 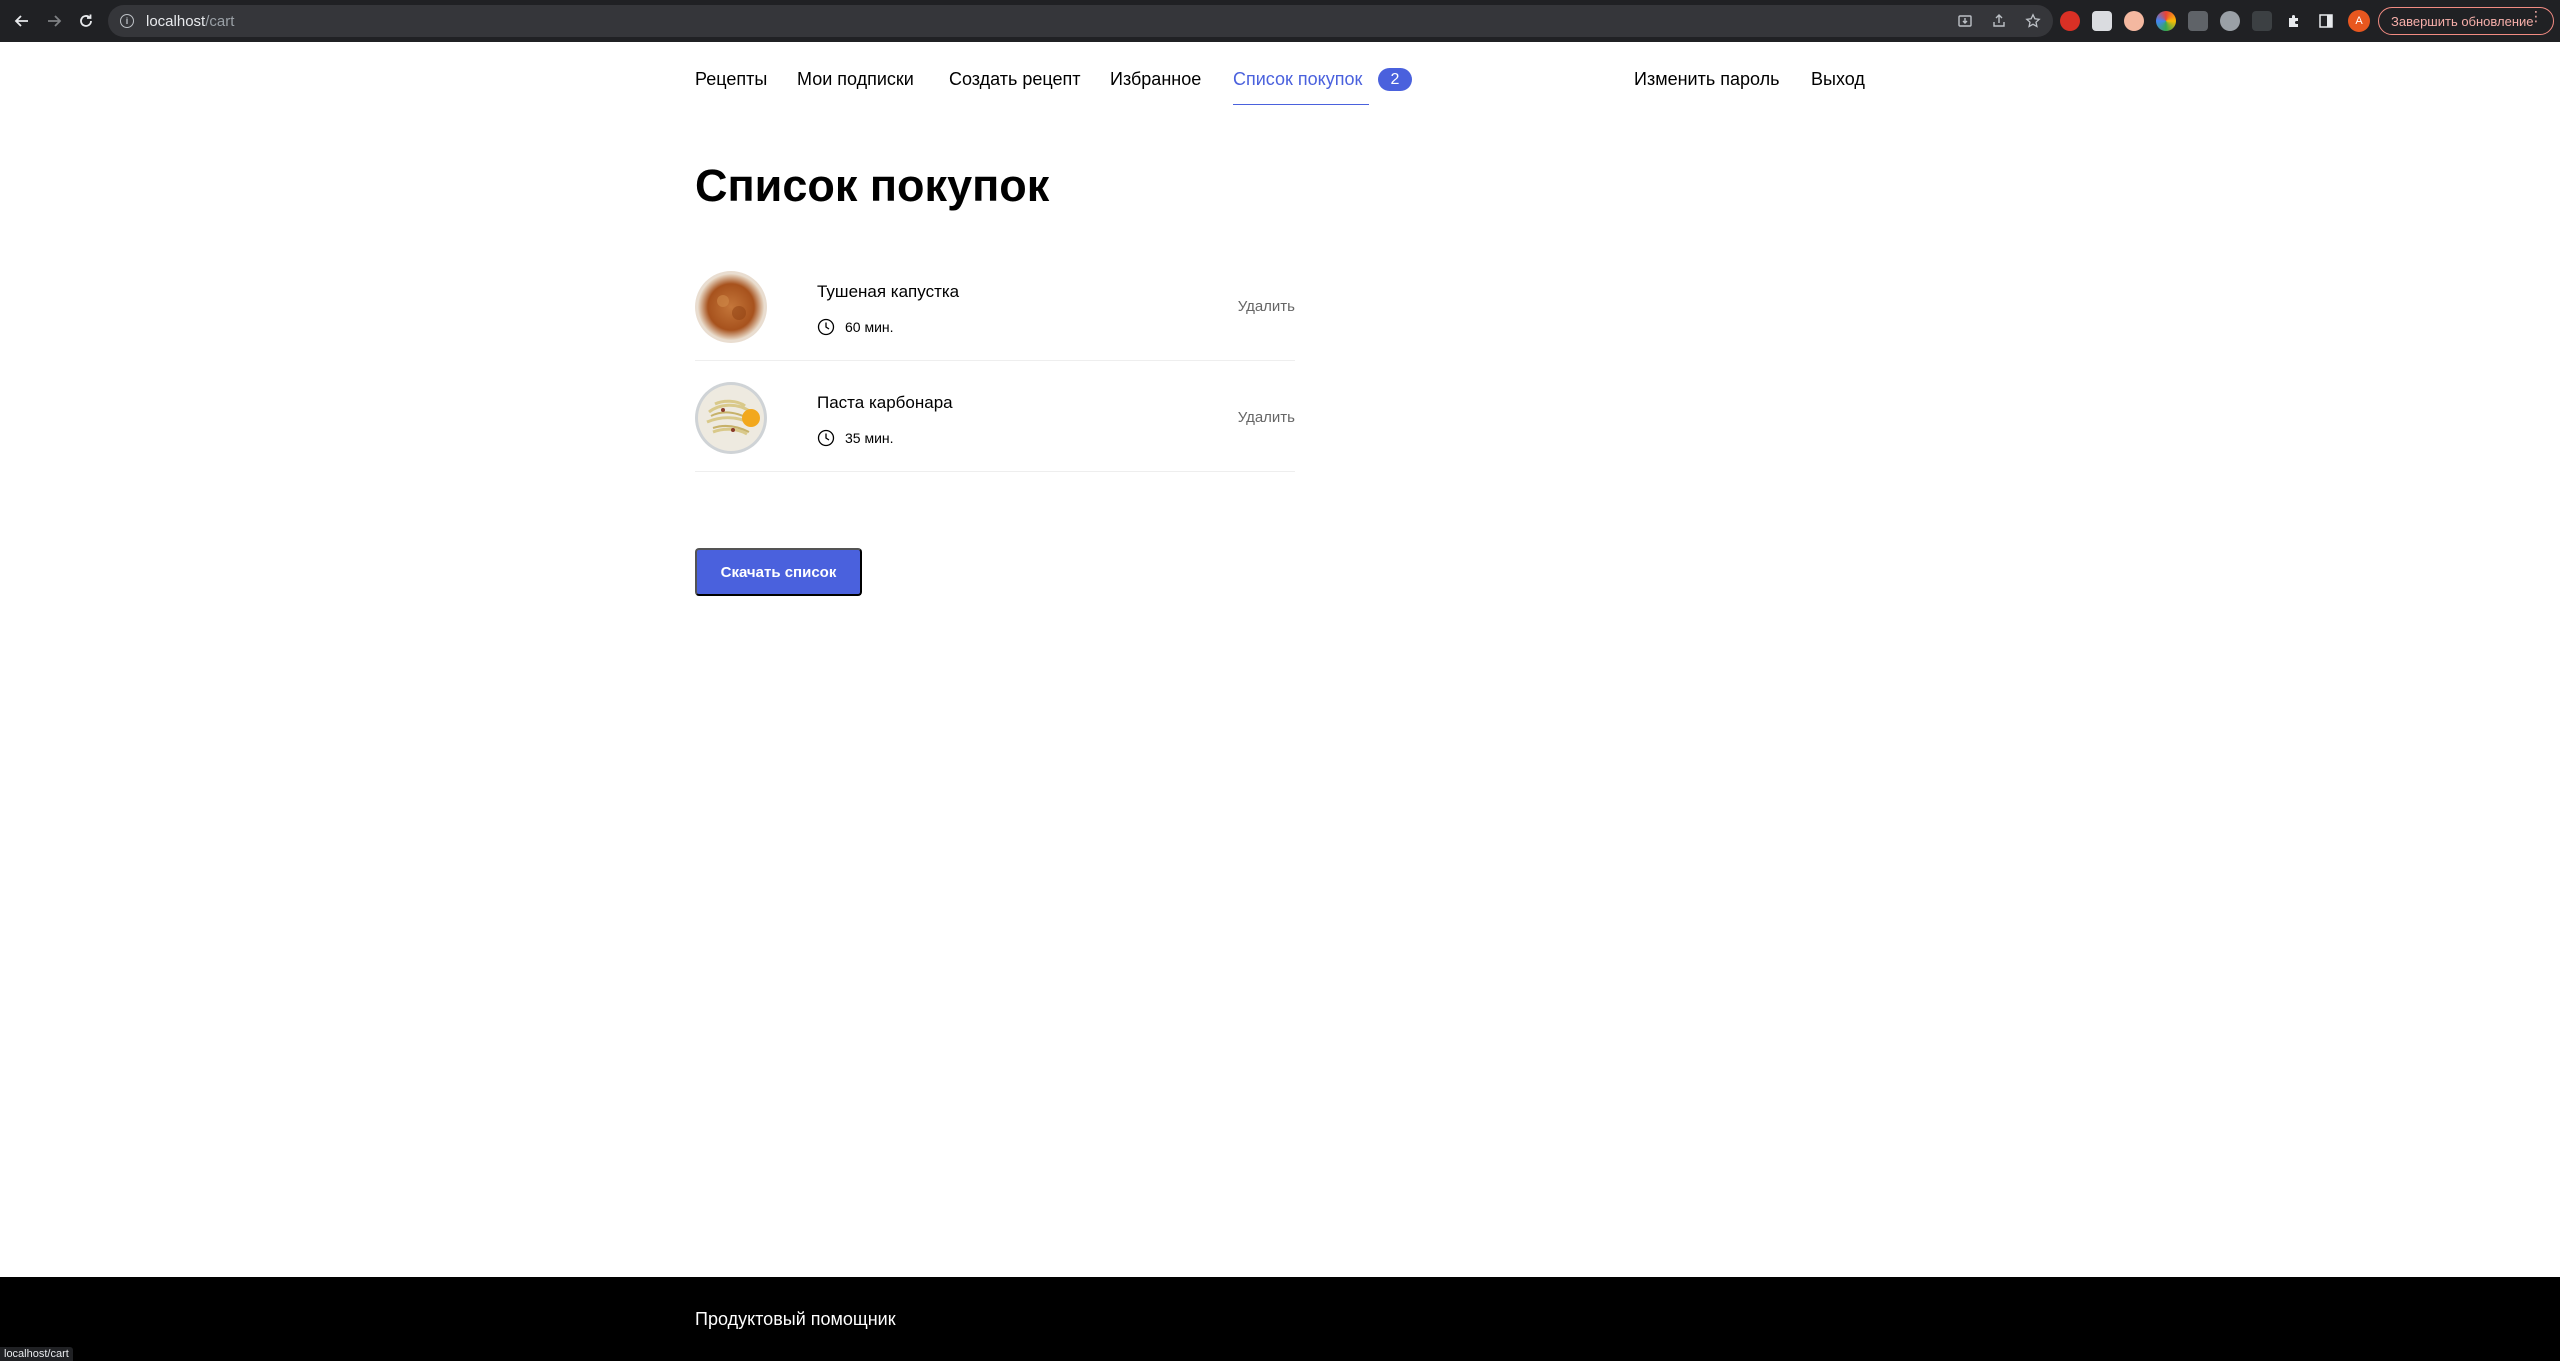 I want to click on browser-nav-buttons, so click(x=54, y=21).